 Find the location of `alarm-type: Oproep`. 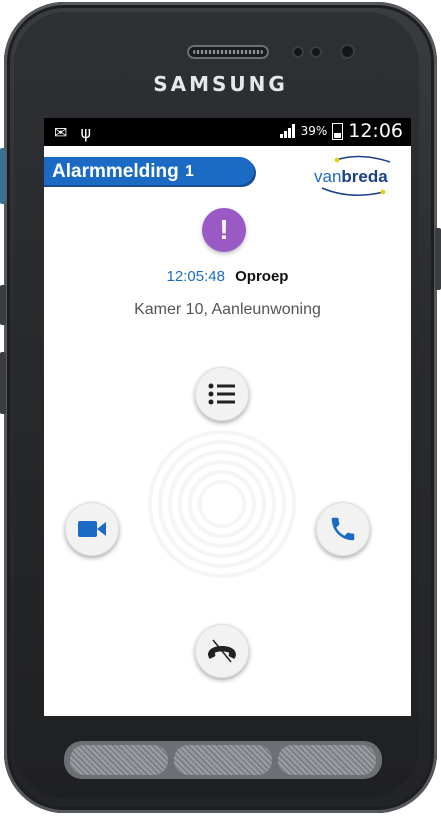

alarm-type: Oproep is located at coordinates (262, 276).